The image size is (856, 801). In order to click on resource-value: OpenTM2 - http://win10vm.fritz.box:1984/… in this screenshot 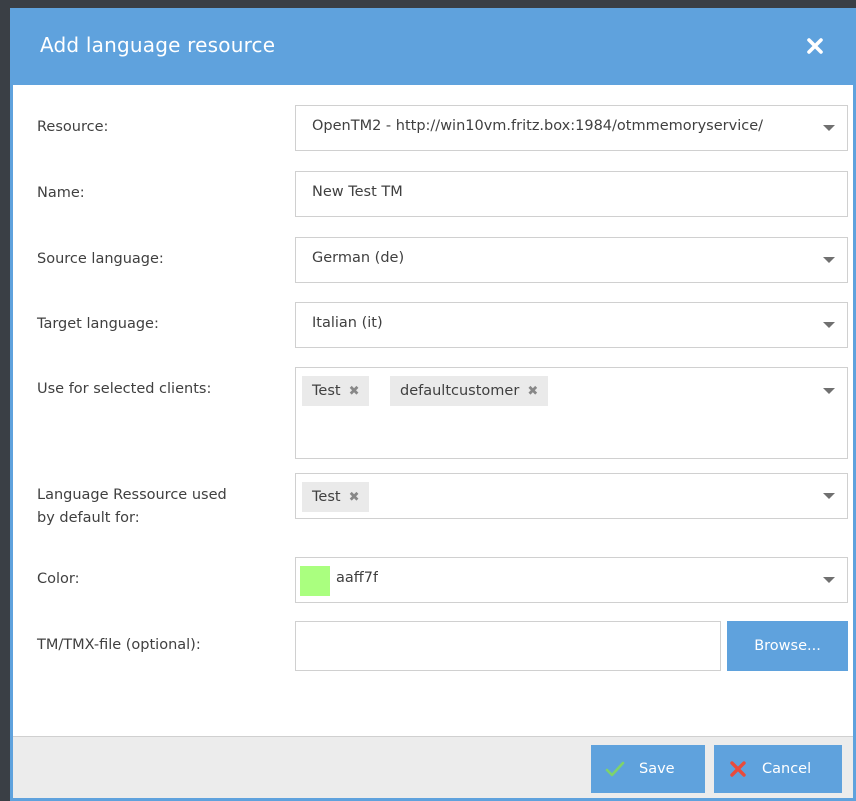, I will do `click(538, 126)`.